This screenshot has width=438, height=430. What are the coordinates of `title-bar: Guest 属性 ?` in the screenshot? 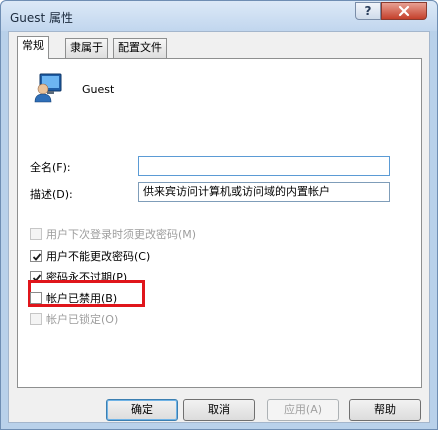 It's located at (219, 16).